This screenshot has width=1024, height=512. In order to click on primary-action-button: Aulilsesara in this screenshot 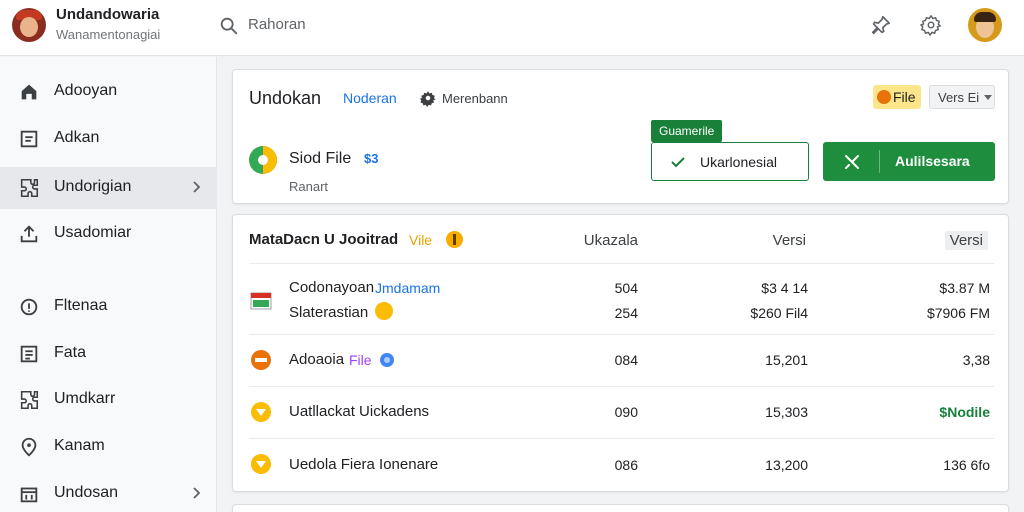, I will do `click(909, 161)`.